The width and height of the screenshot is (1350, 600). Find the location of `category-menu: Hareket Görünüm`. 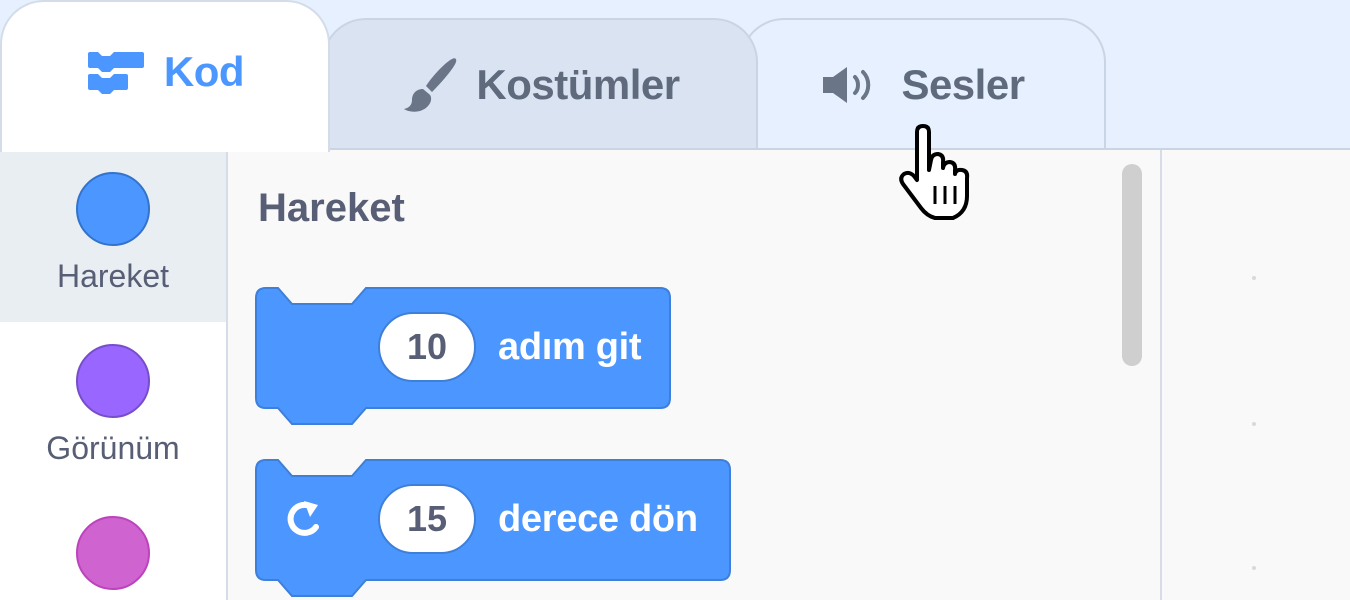

category-menu: Hareket Görünüm is located at coordinates (114, 375).